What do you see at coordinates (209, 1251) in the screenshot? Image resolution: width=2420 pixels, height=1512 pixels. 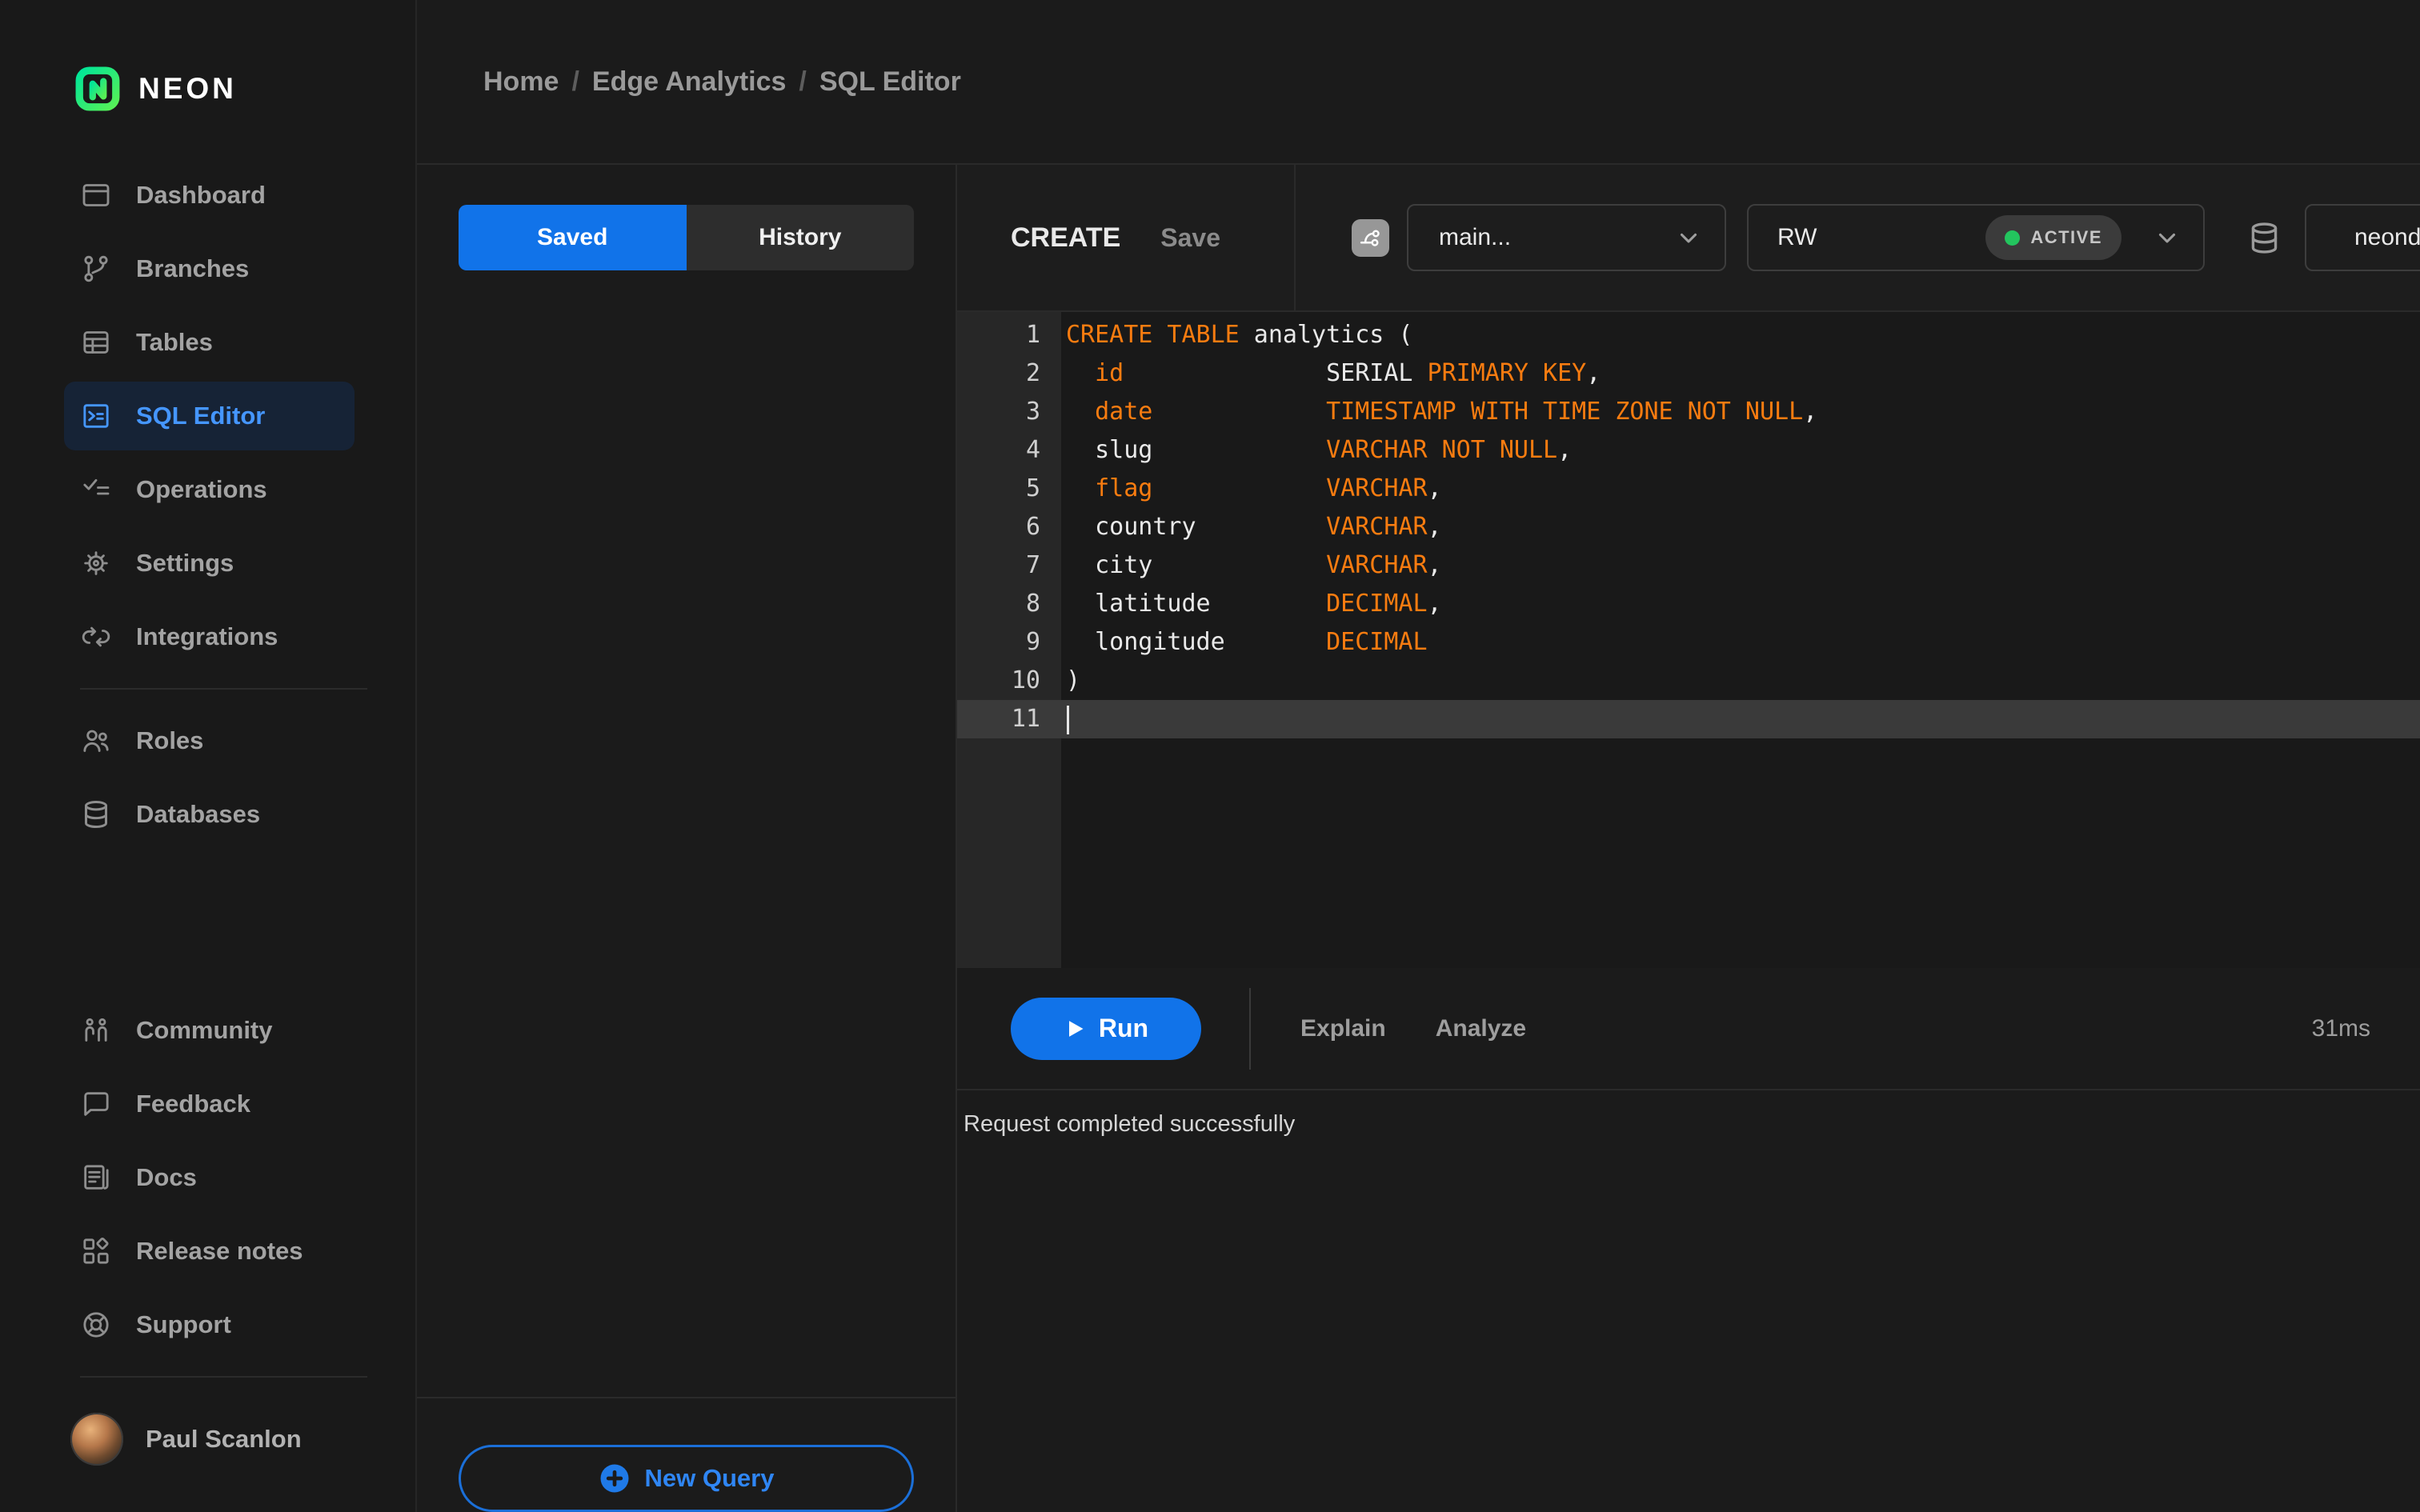 I see `sidebar-item-release-notes: Release notes` at bounding box center [209, 1251].